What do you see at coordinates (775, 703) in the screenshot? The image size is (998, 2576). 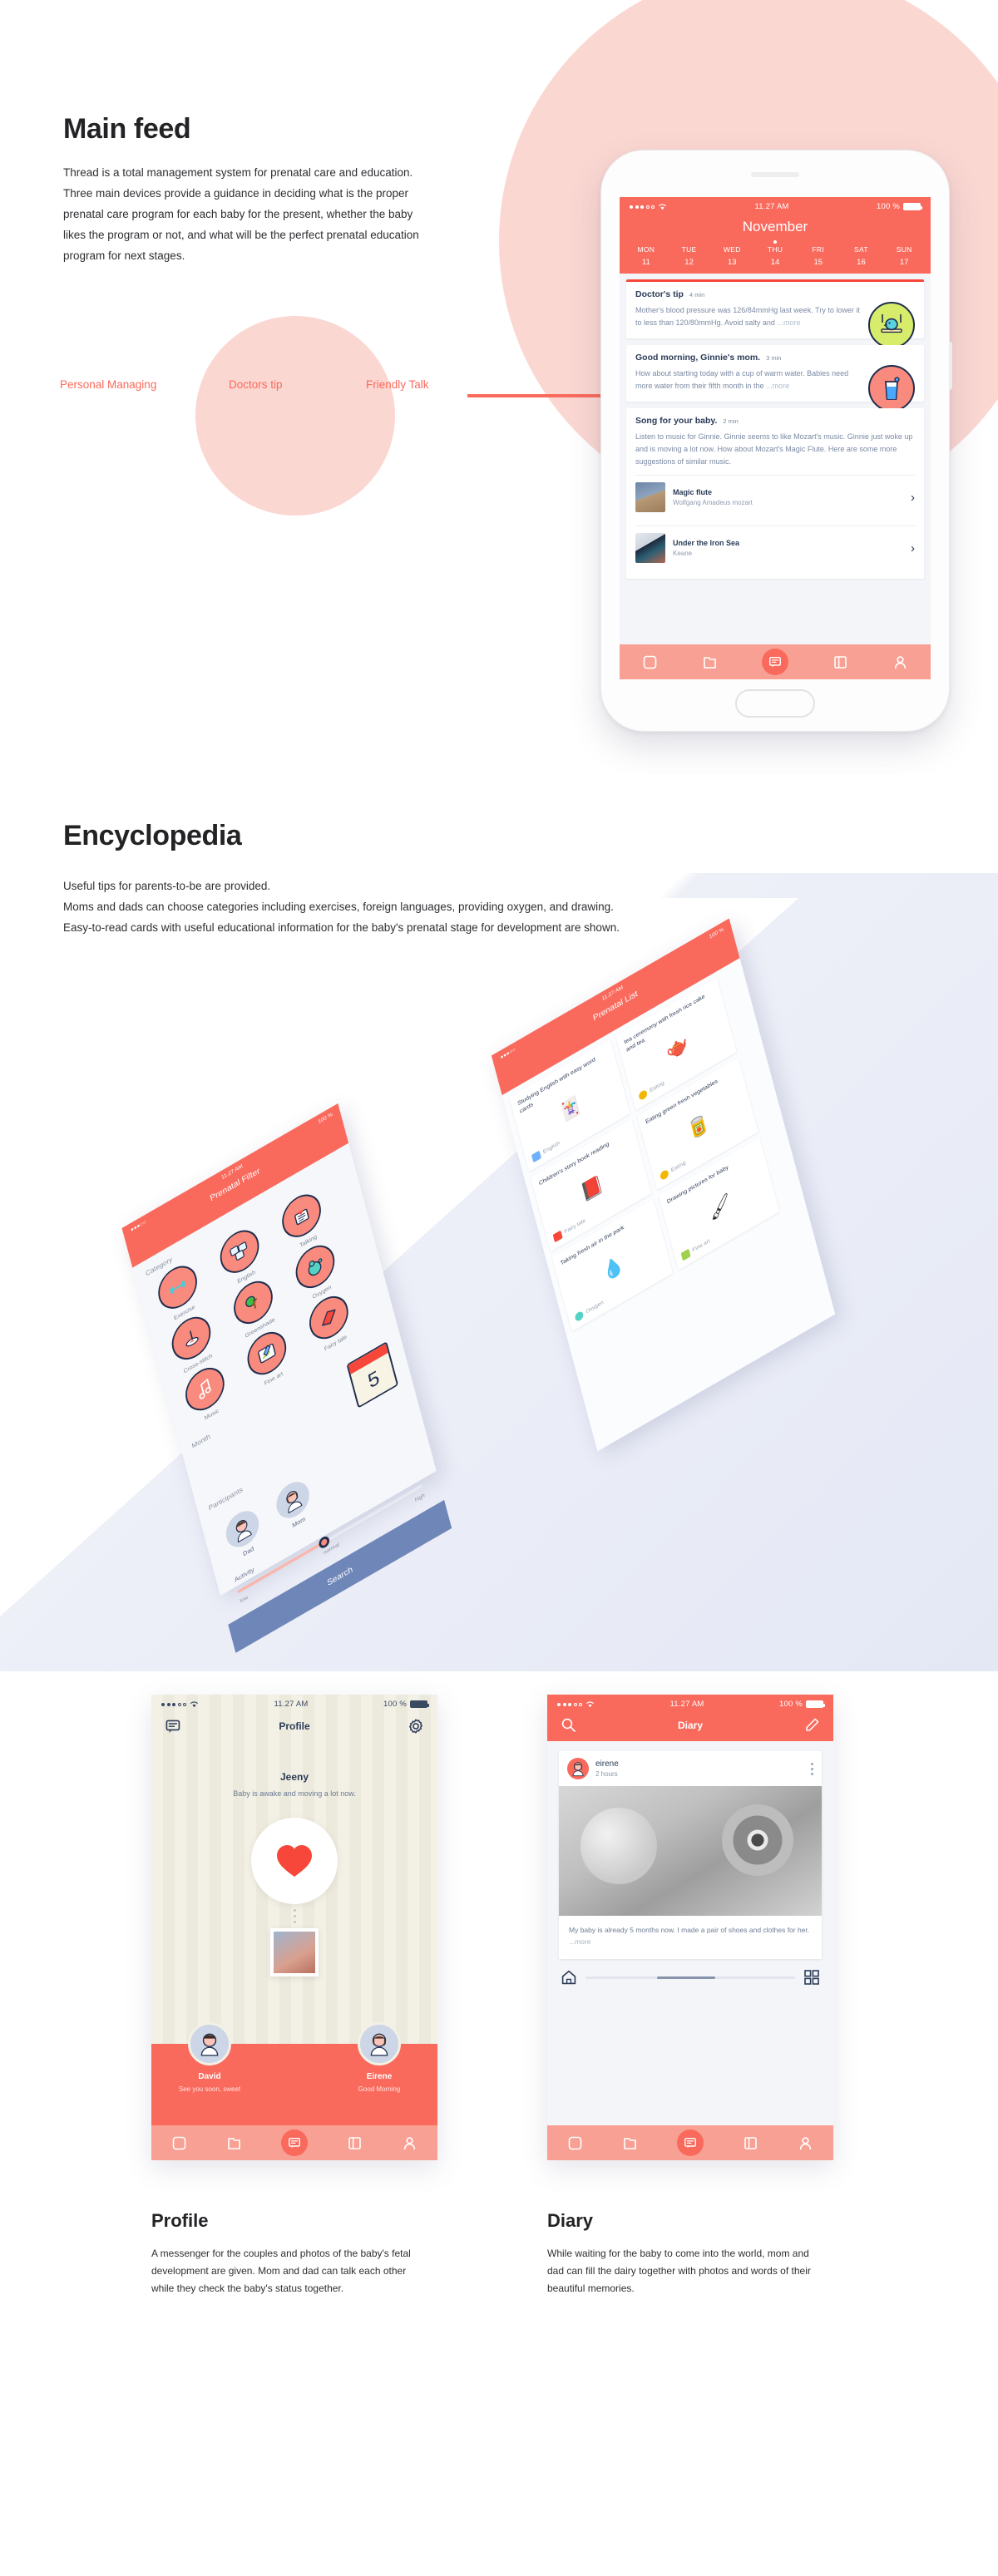 I see `phone-home-button` at bounding box center [775, 703].